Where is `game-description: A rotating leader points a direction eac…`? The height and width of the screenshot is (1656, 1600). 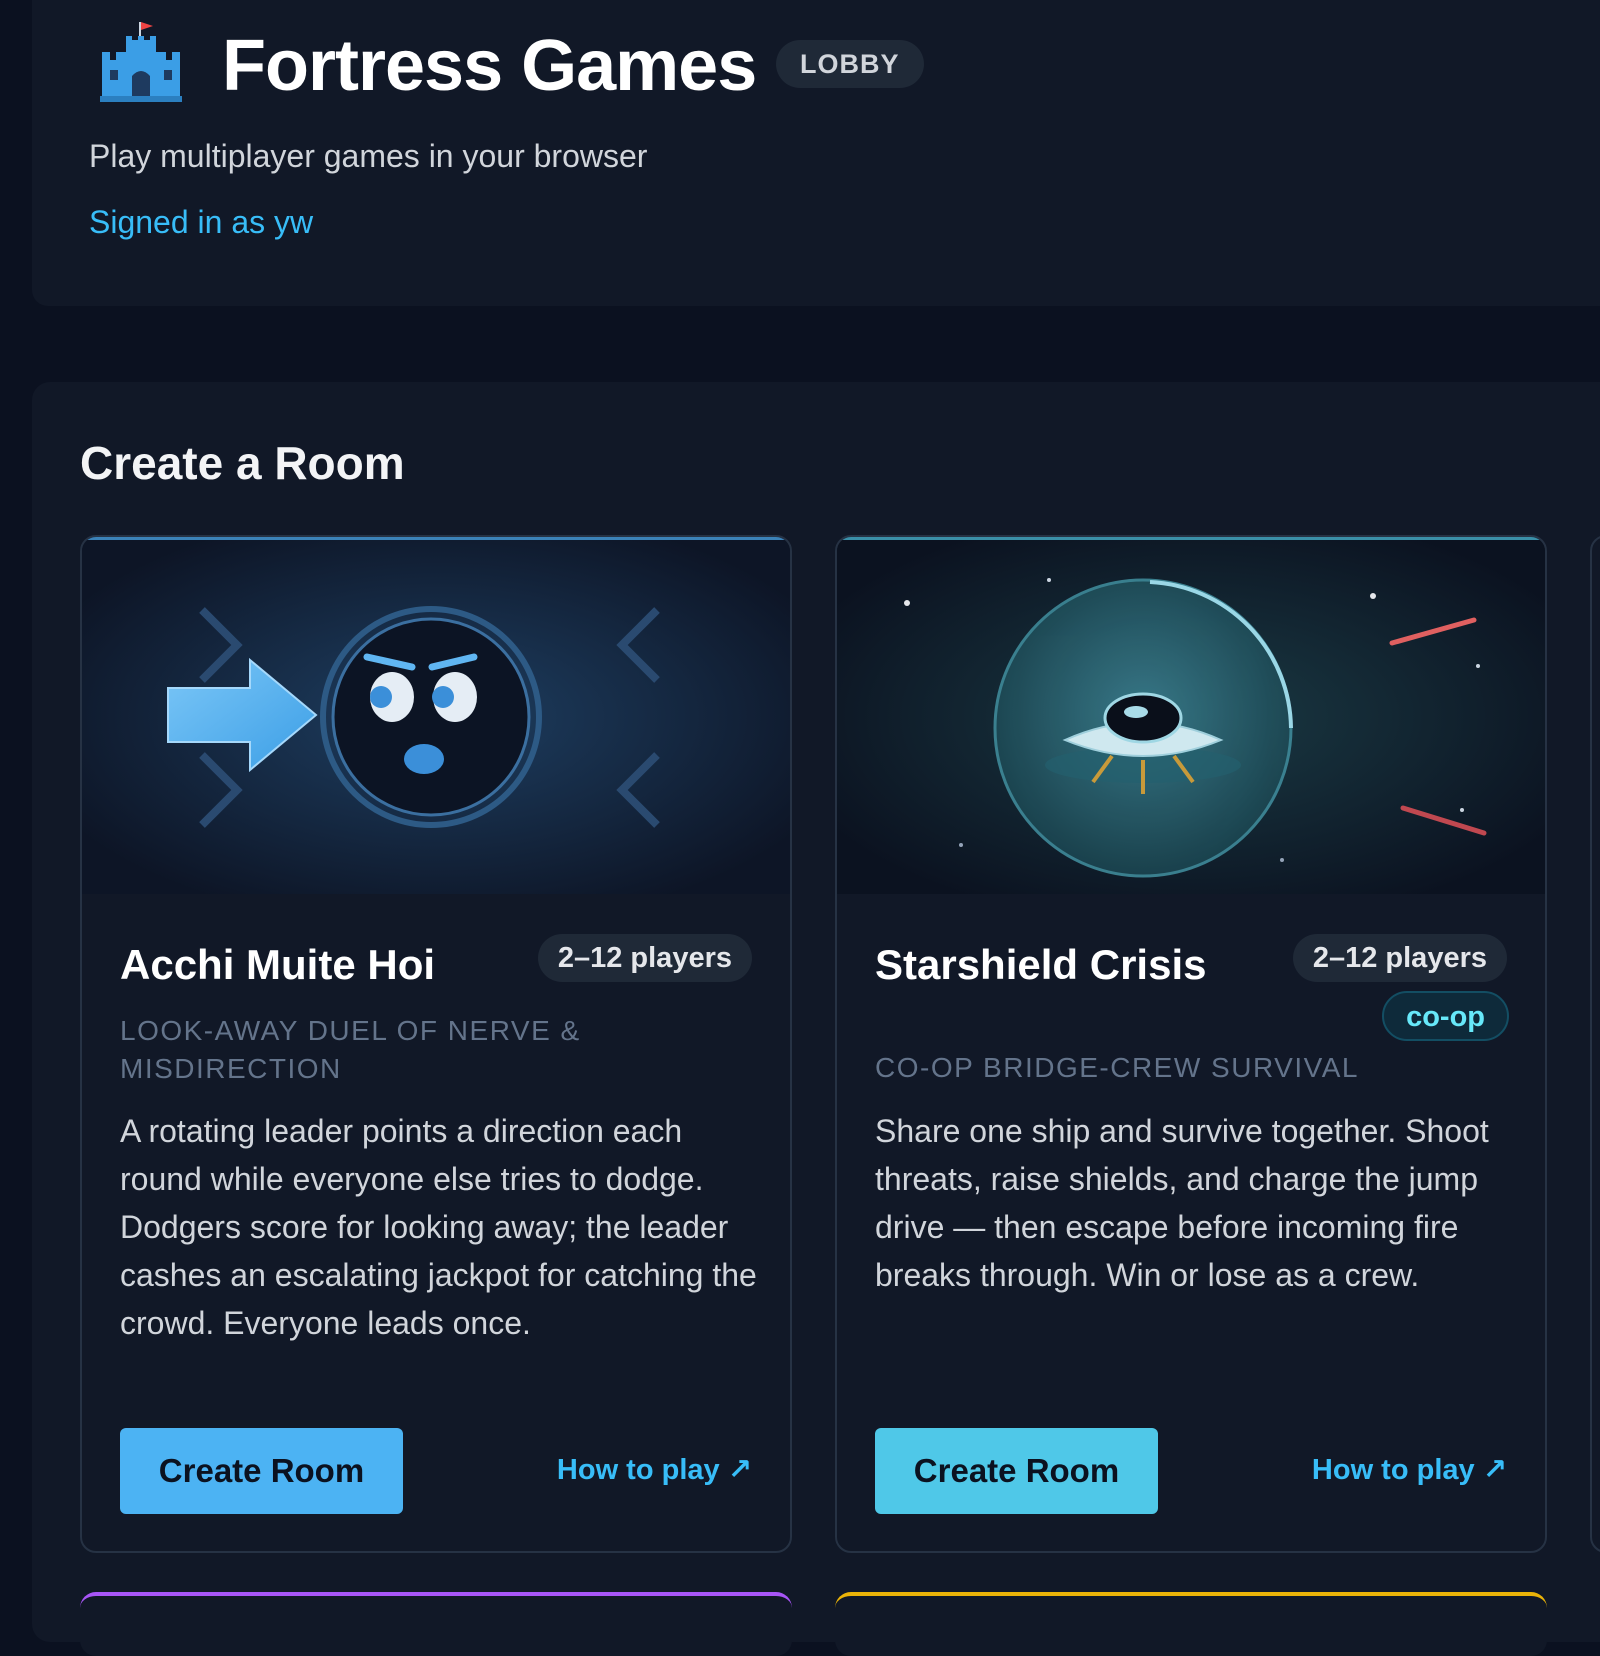
game-description: A rotating leader points a direction eac… is located at coordinates (438, 1227).